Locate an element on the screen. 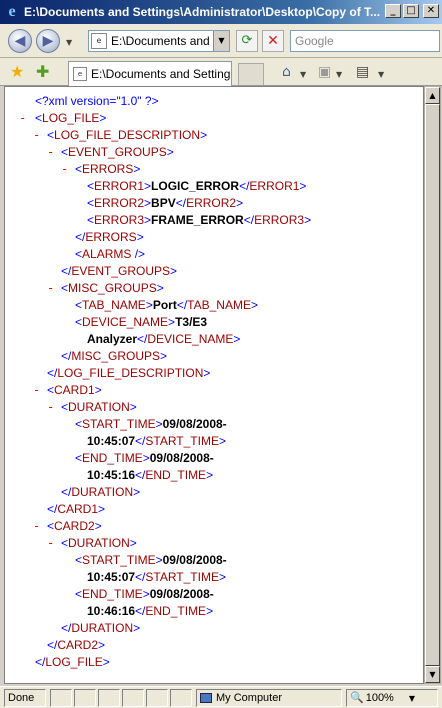 This screenshot has height=708, width=442. page-icon: e is located at coordinates (99, 41).